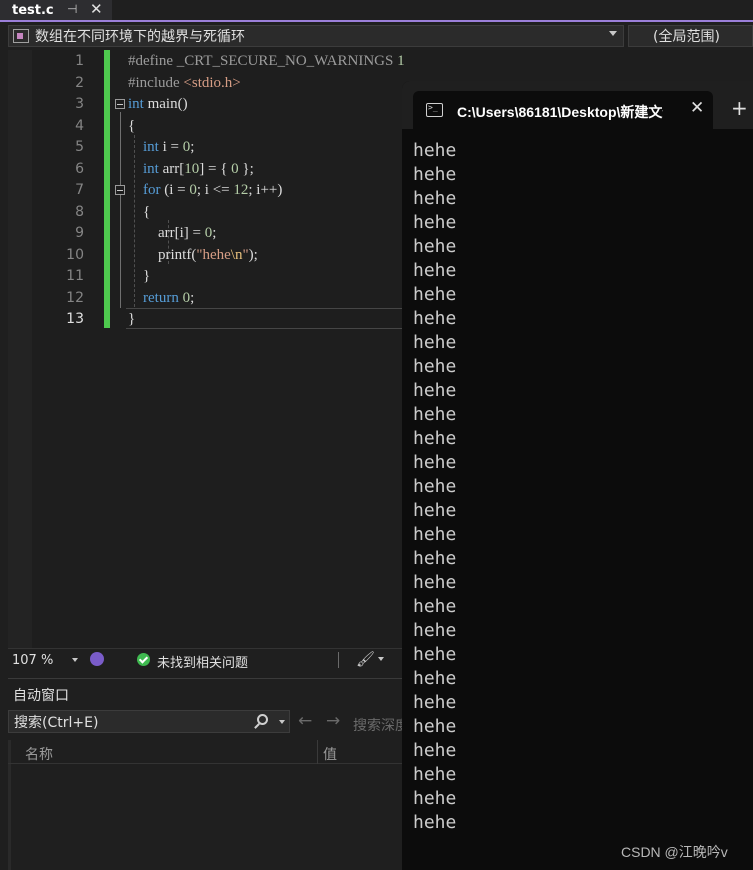  Describe the element at coordinates (434, 110) in the screenshot. I see `terminal-icon` at that location.